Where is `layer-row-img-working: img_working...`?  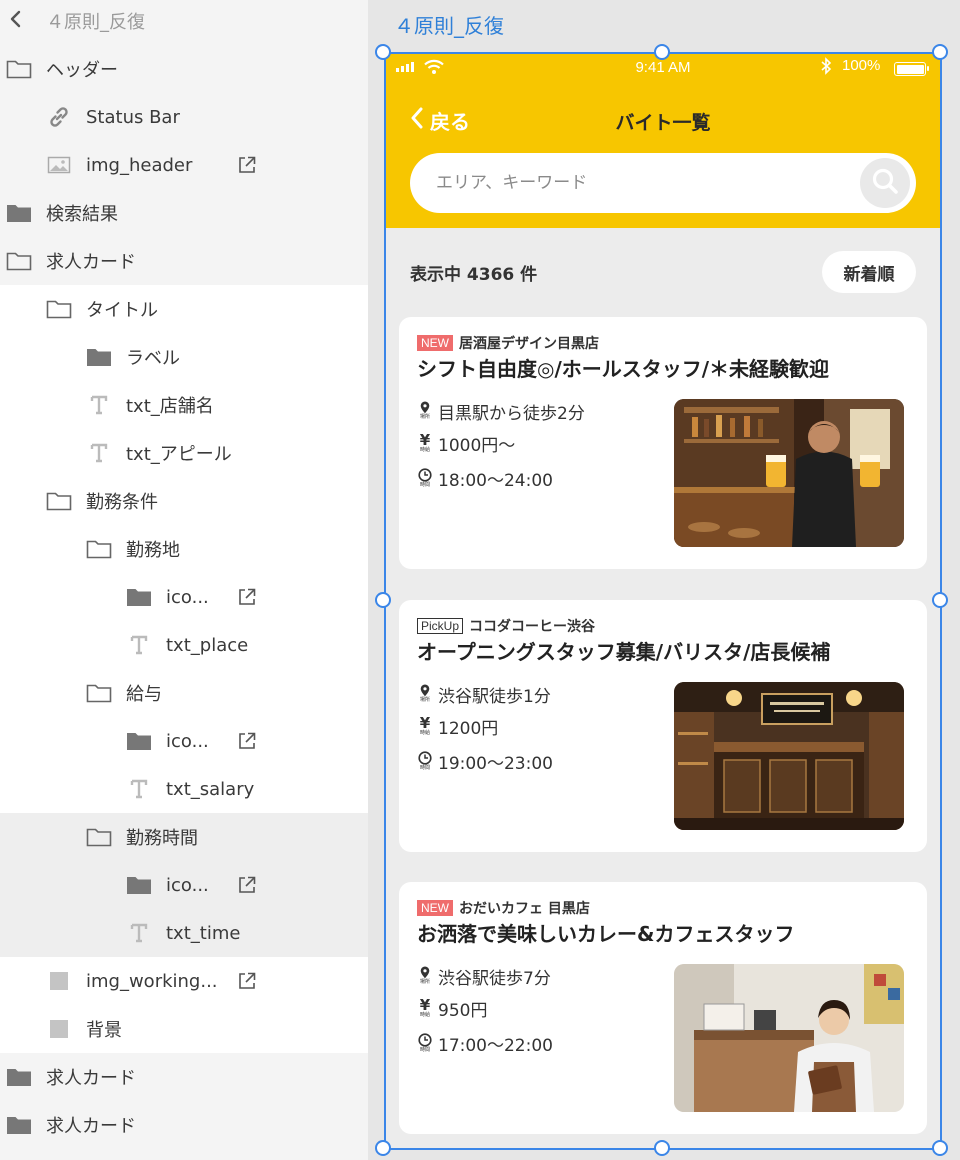 layer-row-img-working: img_working... is located at coordinates (184, 981).